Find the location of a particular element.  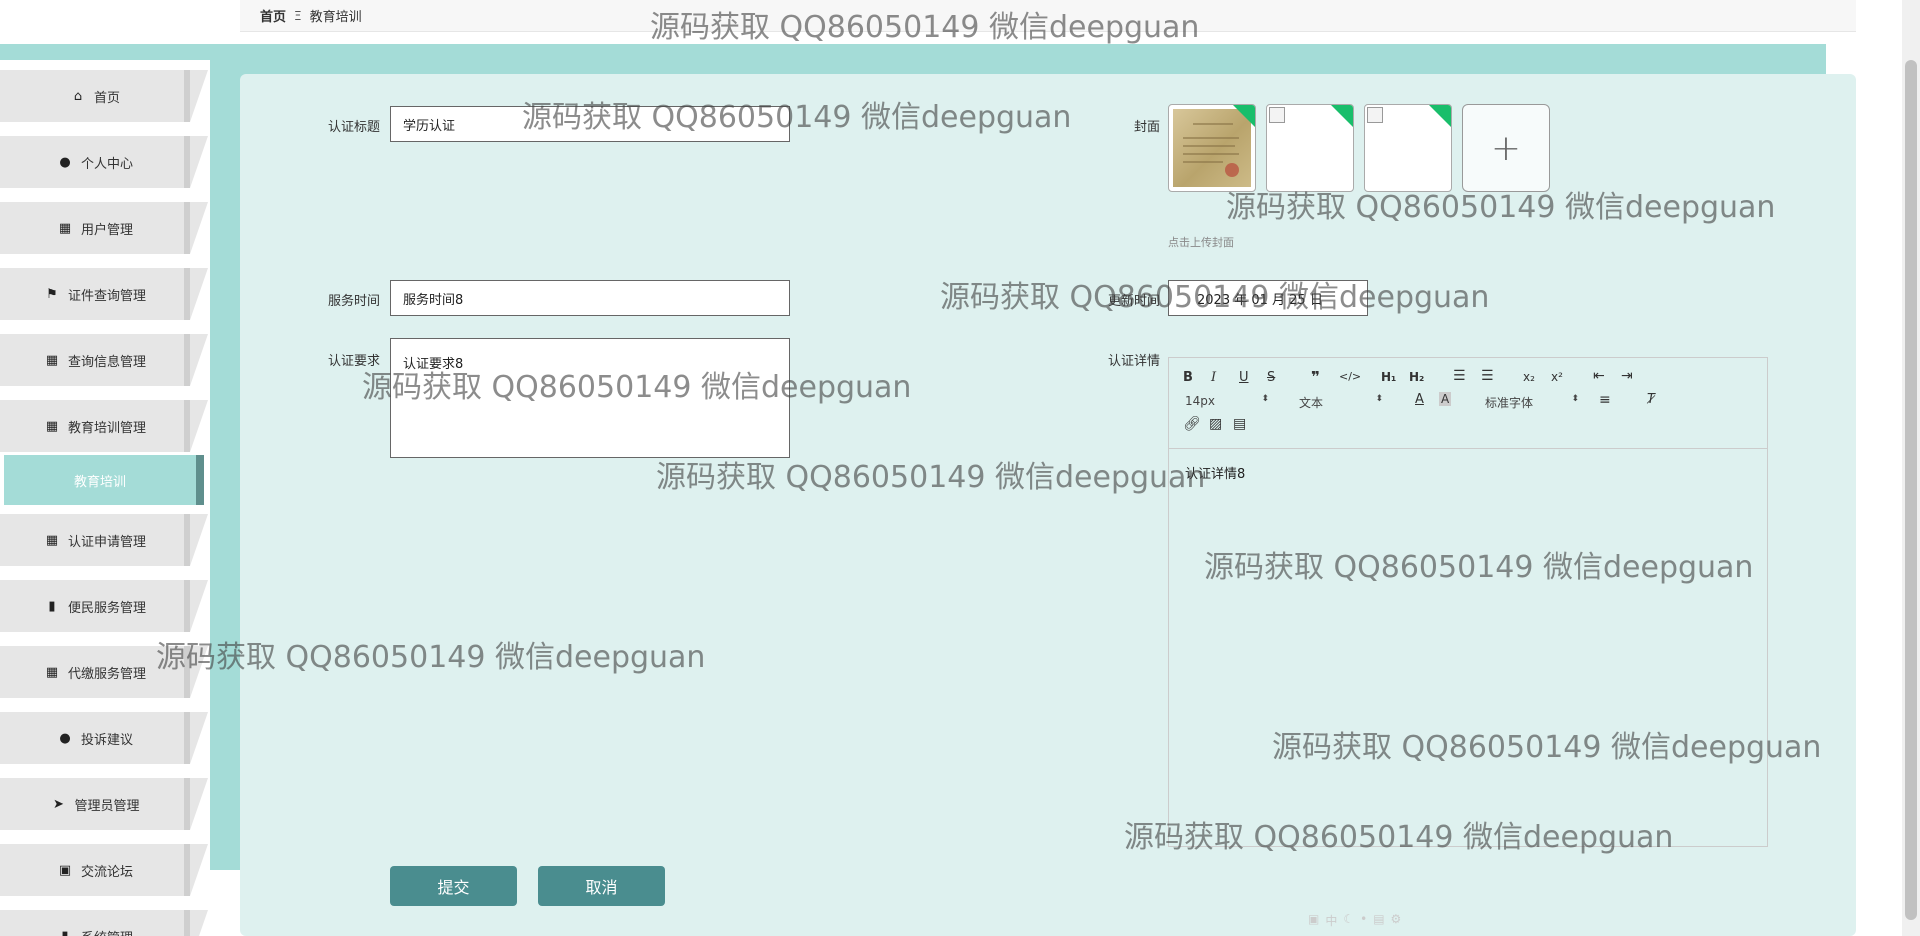

code-block-icon: </> is located at coordinates (1350, 376).